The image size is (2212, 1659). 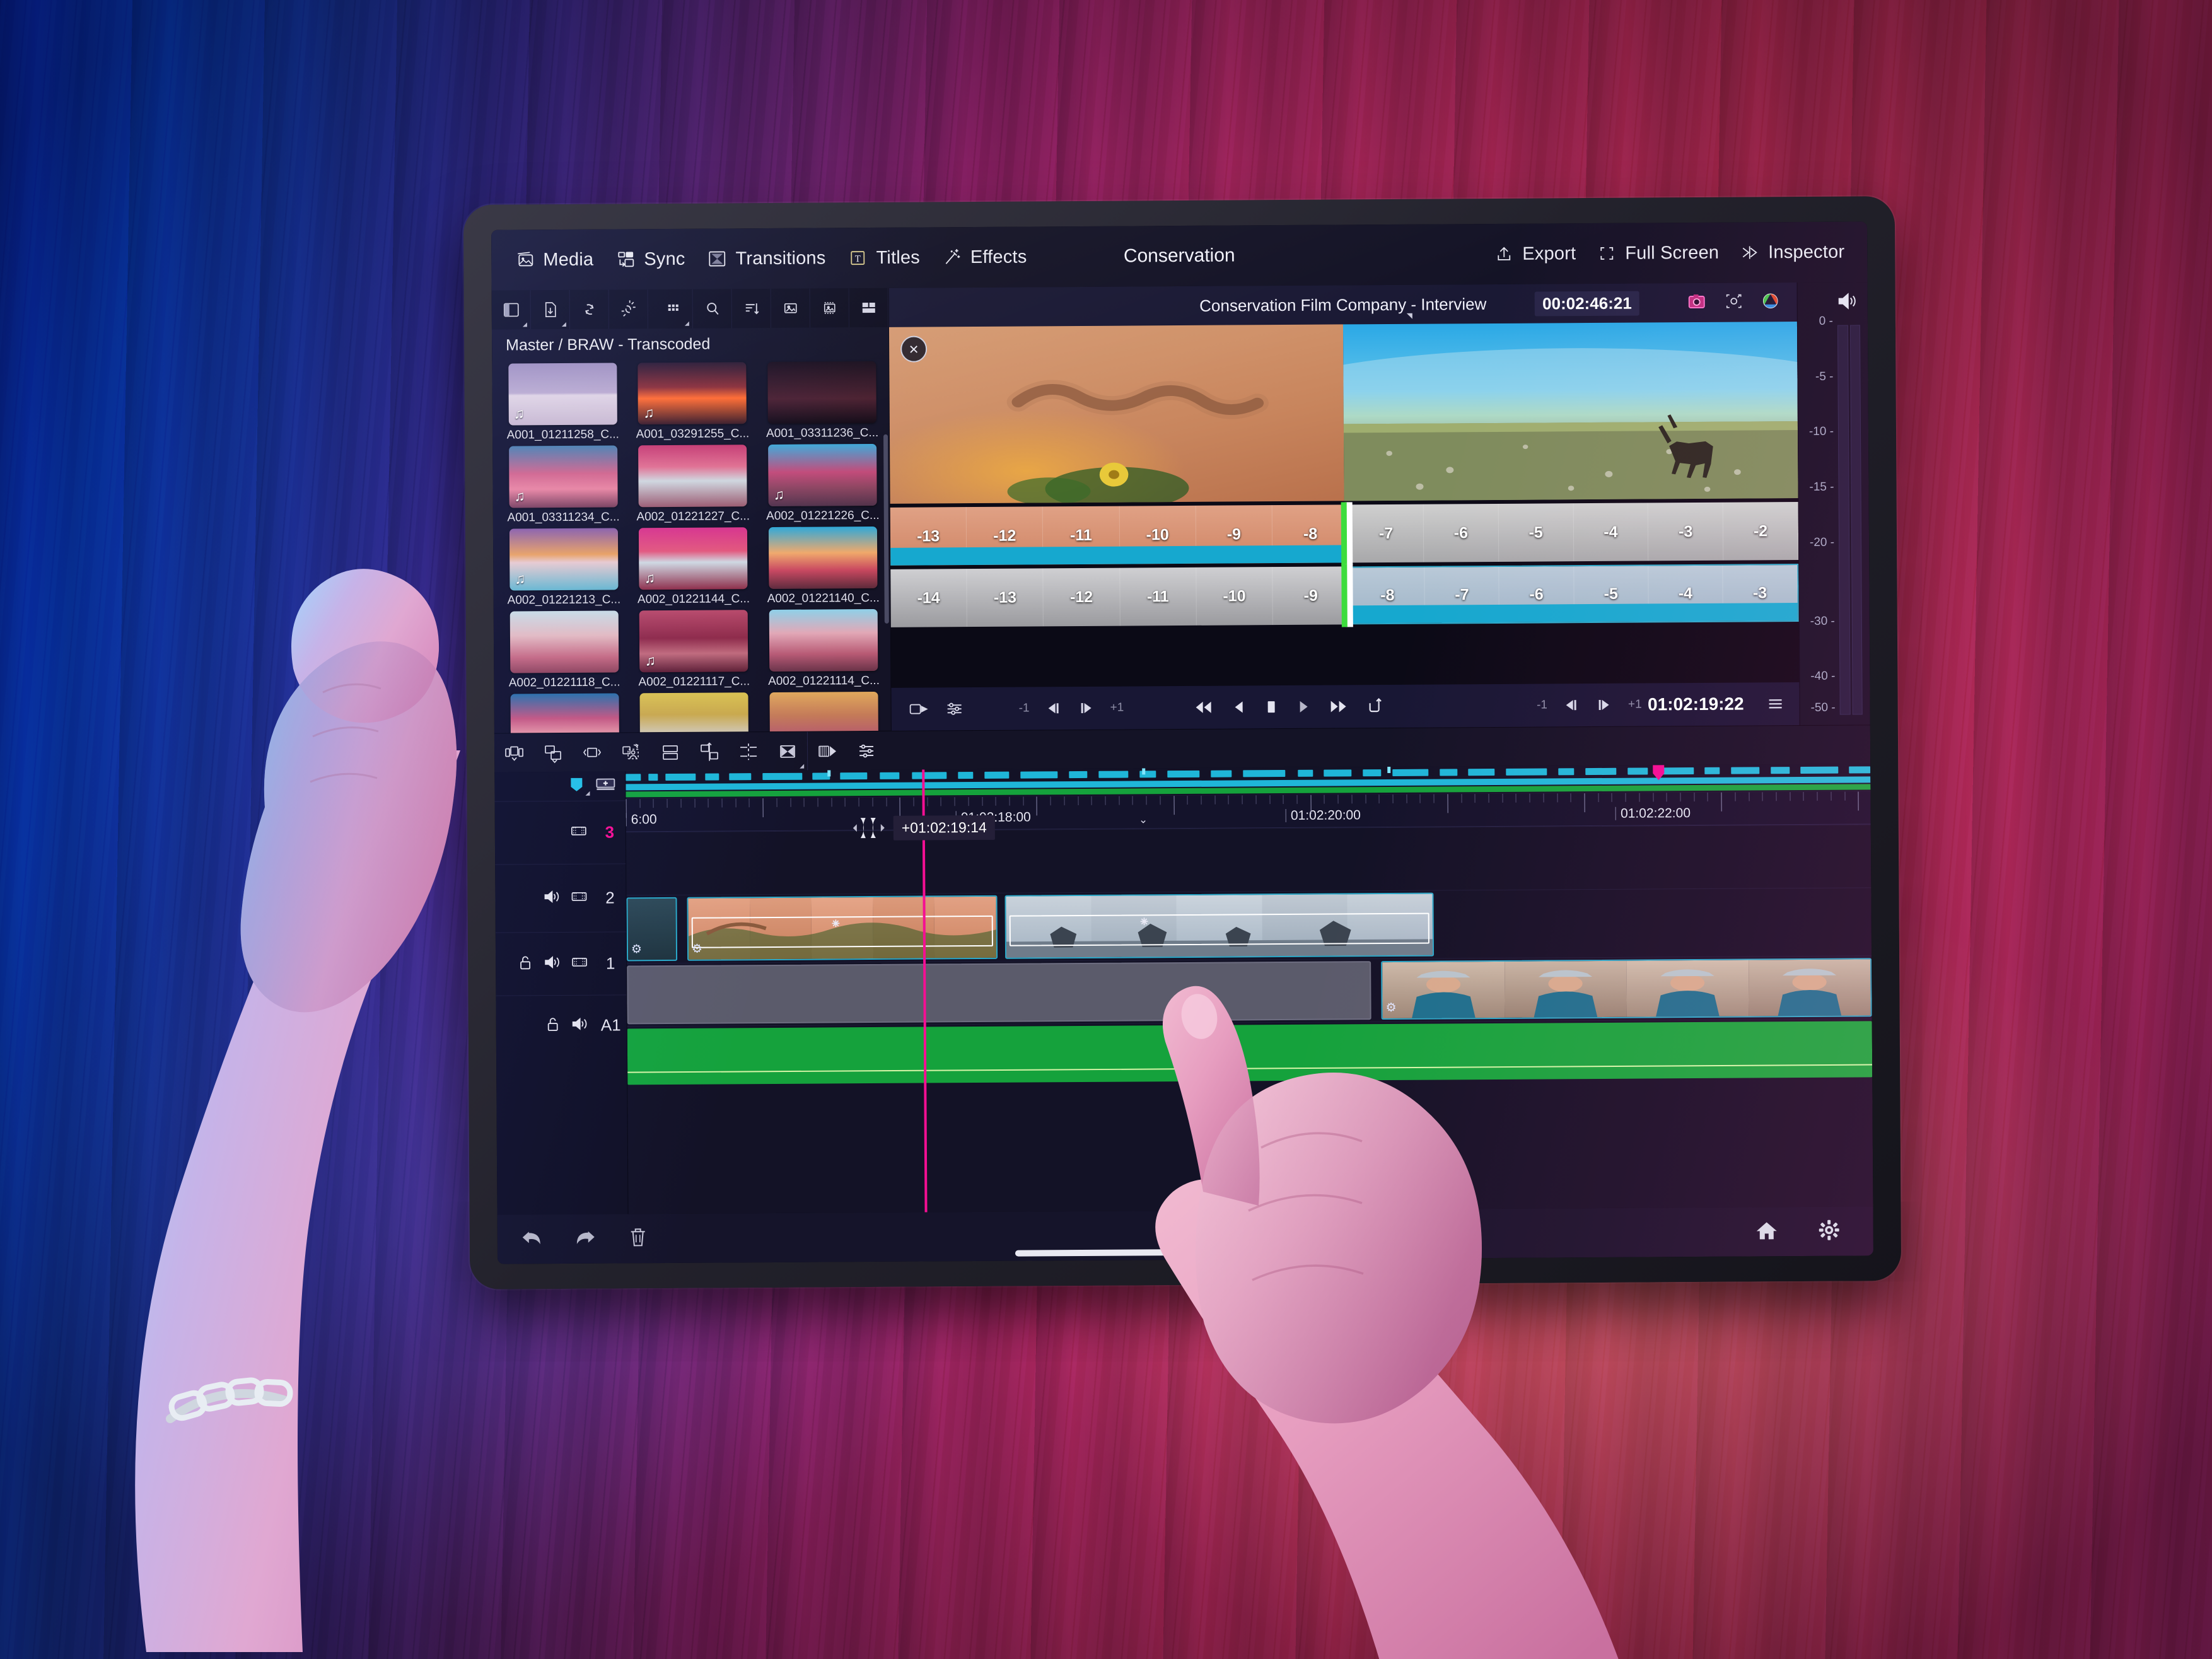 What do you see at coordinates (1534, 254) in the screenshot?
I see `export-button: Export` at bounding box center [1534, 254].